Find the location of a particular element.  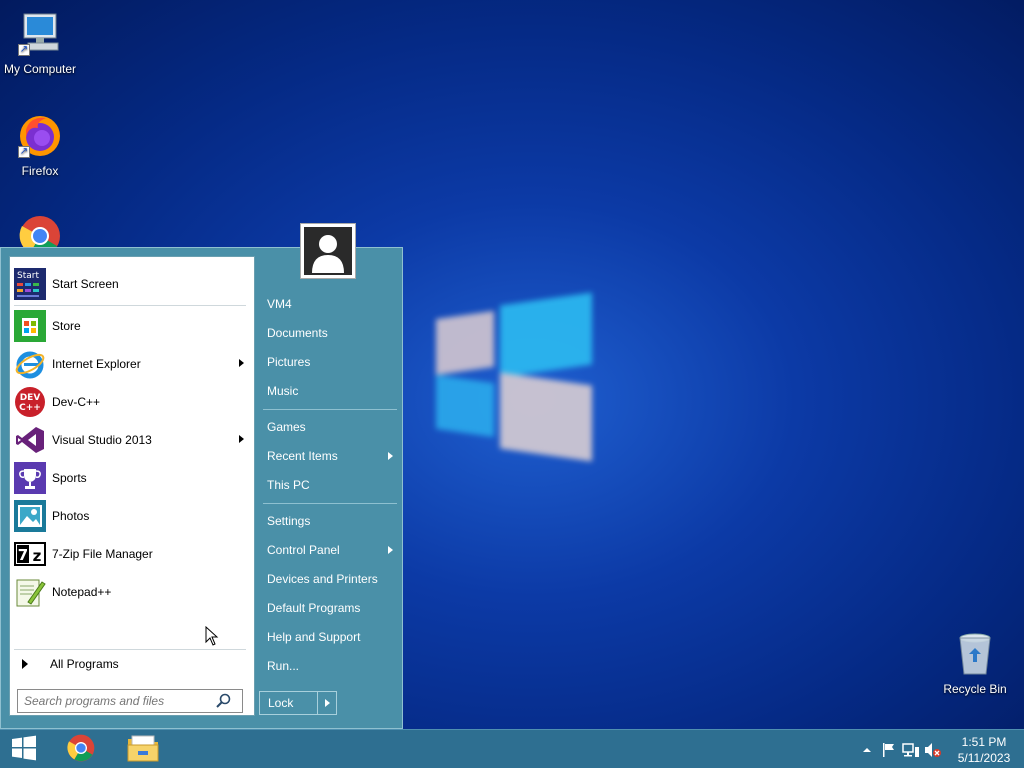

file-explorer-icon is located at coordinates (143, 749).